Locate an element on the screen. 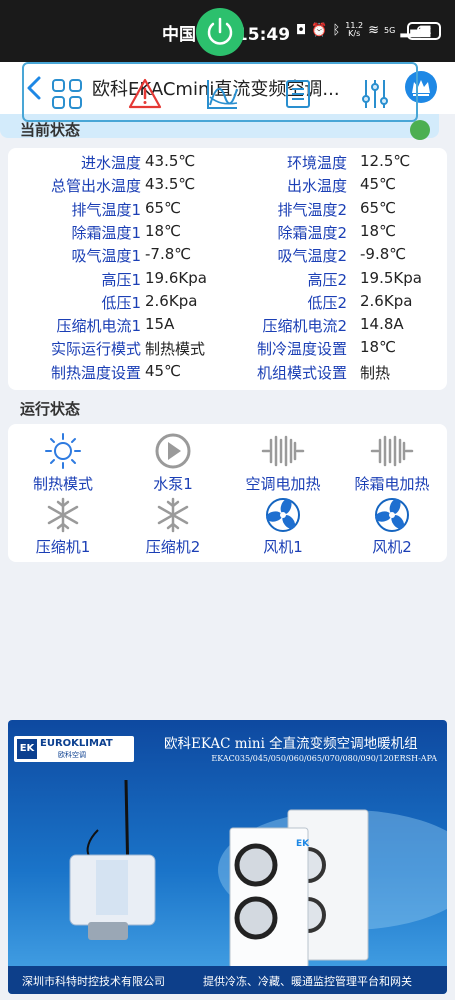 The width and height of the screenshot is (455, 1000). status-row: 排气温度1 65℃ 排气温度2 65℃ is located at coordinates (227, 210).